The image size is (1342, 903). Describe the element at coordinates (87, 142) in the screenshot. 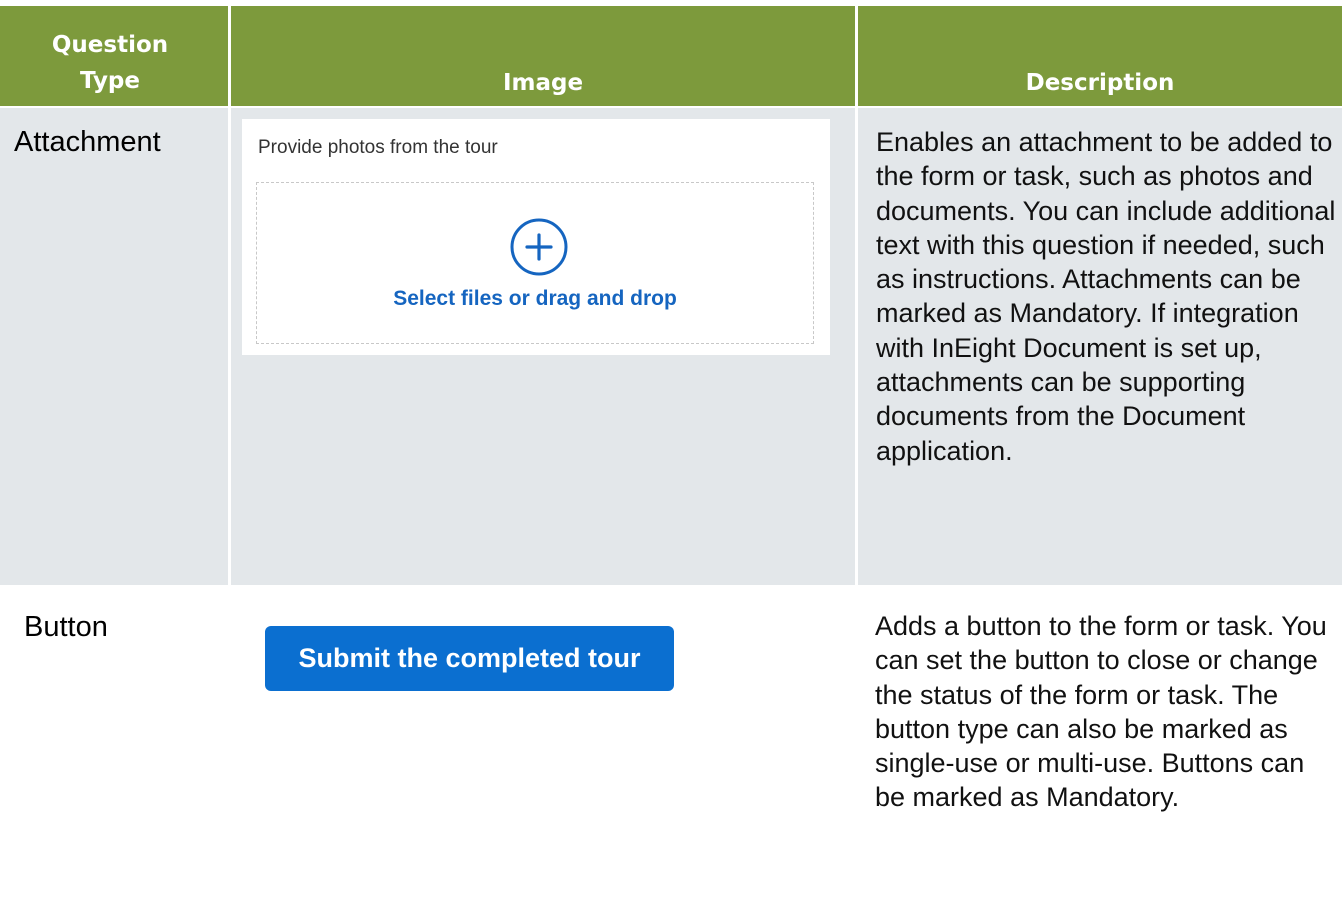

I see `question-type-label: Attachment` at that location.